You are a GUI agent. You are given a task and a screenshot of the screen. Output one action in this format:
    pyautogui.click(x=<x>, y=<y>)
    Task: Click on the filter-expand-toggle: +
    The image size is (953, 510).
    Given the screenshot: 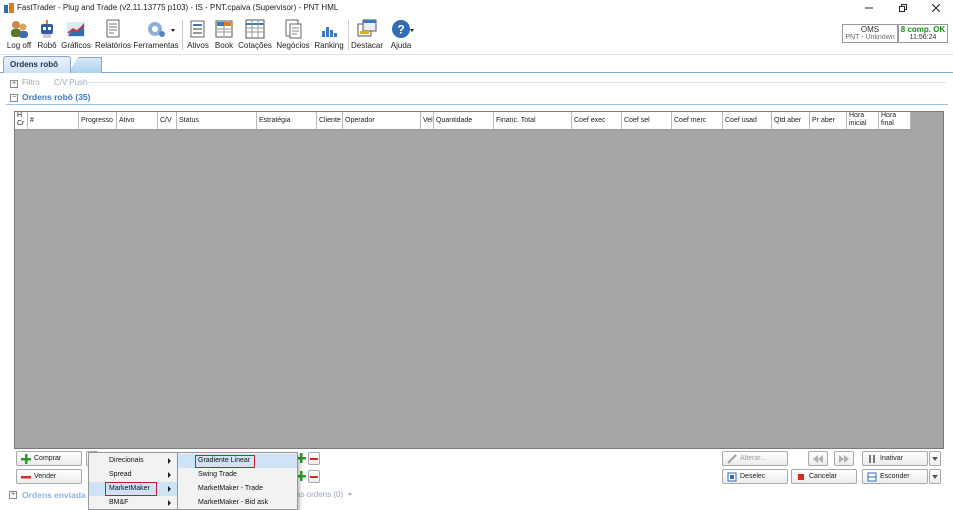 What is the action you would take?
    pyautogui.click(x=14, y=84)
    